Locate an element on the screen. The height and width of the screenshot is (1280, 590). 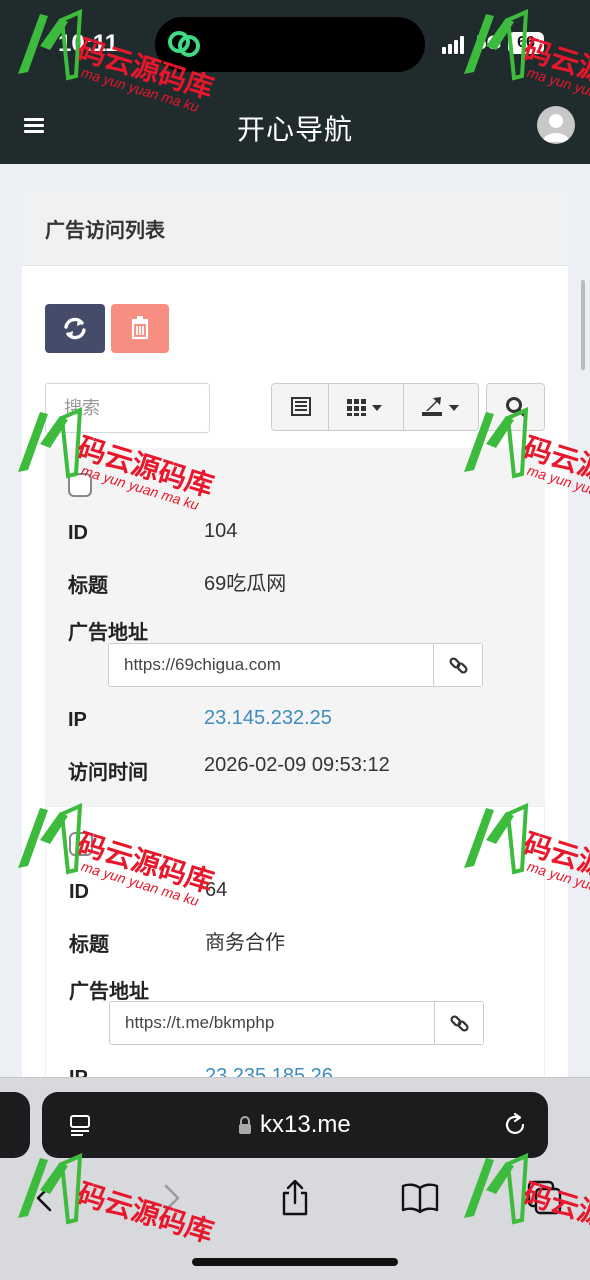
delete-button is located at coordinates (140, 328).